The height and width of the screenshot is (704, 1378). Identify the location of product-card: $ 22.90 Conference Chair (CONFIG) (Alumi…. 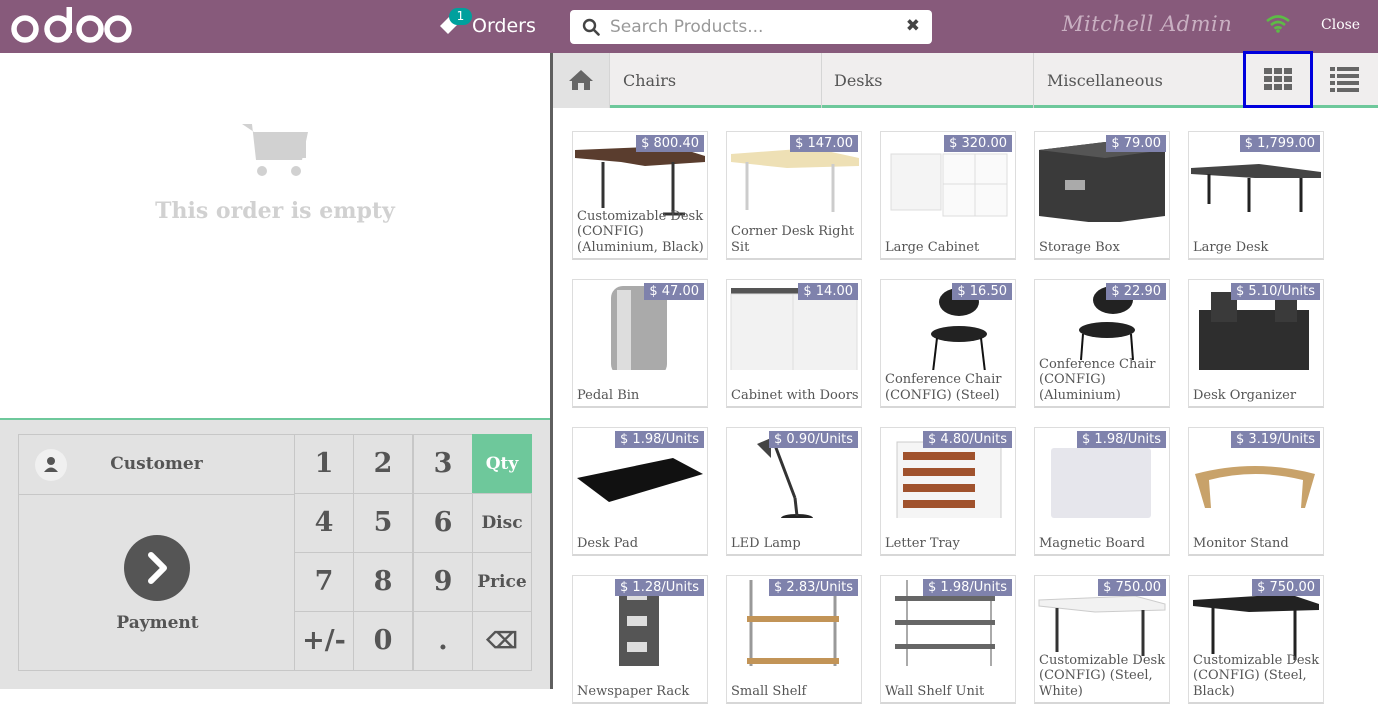
(1102, 343).